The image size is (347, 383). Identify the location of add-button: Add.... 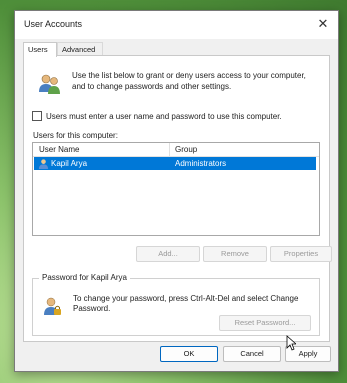
(168, 254).